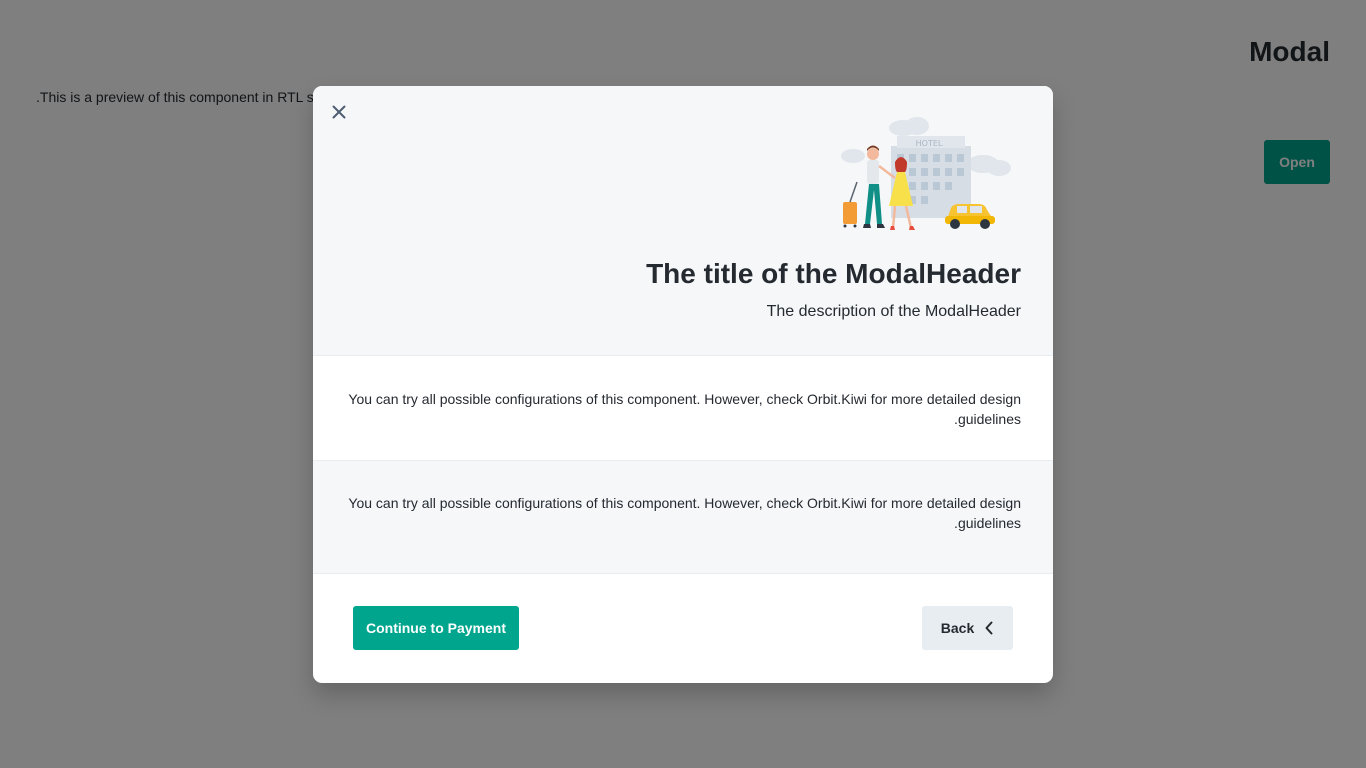  I want to click on close-button, so click(339, 112).